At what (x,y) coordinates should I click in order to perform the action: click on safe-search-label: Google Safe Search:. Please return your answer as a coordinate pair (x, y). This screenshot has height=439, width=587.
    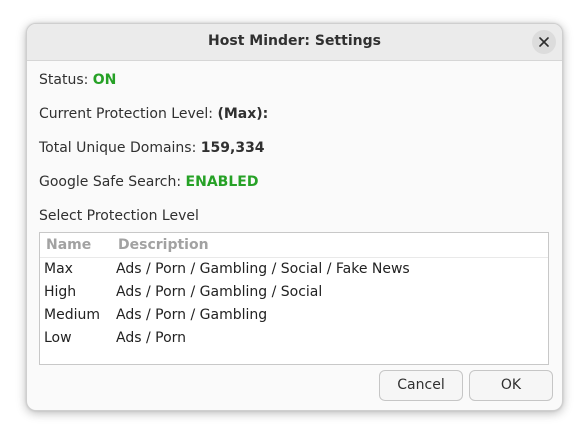
    Looking at the image, I should click on (110, 182).